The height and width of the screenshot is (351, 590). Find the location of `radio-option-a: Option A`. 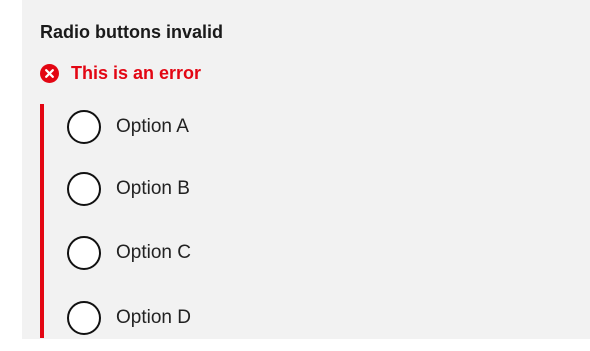

radio-option-a: Option A is located at coordinates (128, 127).